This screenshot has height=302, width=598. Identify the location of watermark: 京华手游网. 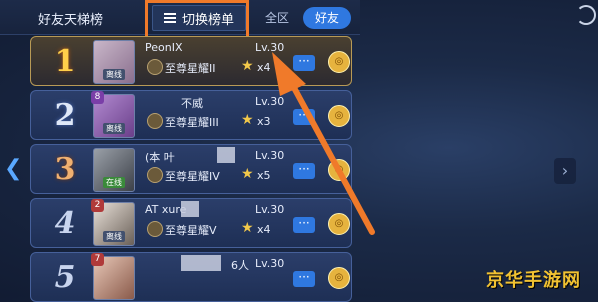
(533, 280).